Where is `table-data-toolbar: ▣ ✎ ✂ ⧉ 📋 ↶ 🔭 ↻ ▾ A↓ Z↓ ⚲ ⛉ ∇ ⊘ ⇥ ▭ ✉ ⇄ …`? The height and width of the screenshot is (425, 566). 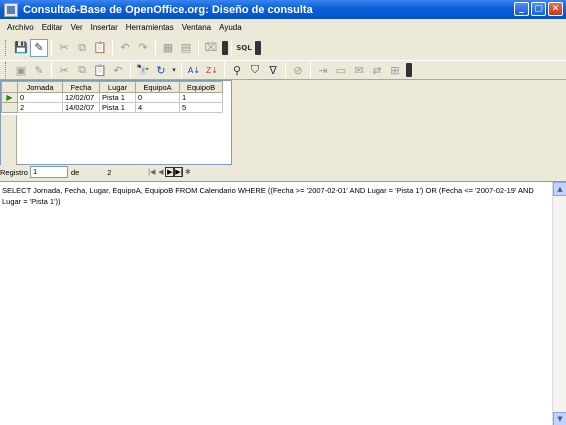 table-data-toolbar: ▣ ✎ ✂ ⧉ 📋 ↶ 🔭 ↻ ▾ A↓ Z↓ ⚲ ⛉ ∇ ⊘ ⇥ ▭ ✉ ⇄ … is located at coordinates (283, 70).